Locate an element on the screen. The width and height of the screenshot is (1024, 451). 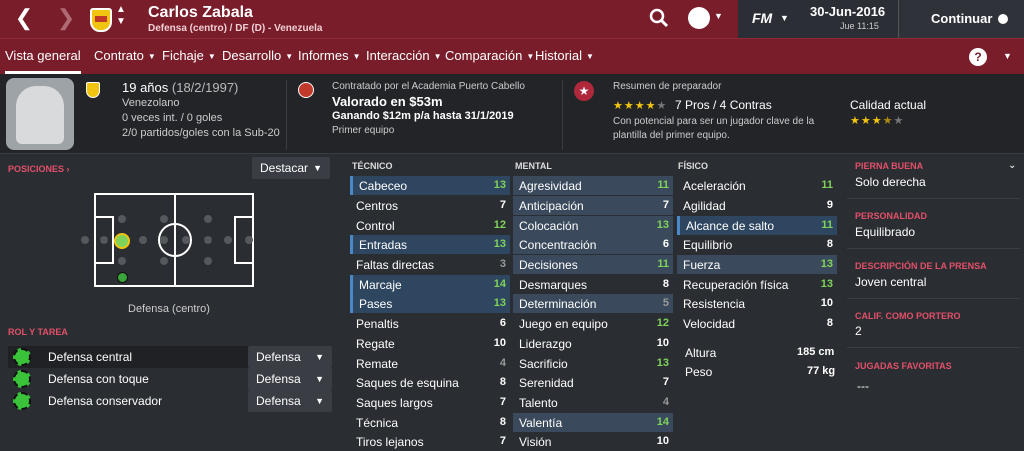
attr-row: Anticipación 7 is located at coordinates (593, 205).